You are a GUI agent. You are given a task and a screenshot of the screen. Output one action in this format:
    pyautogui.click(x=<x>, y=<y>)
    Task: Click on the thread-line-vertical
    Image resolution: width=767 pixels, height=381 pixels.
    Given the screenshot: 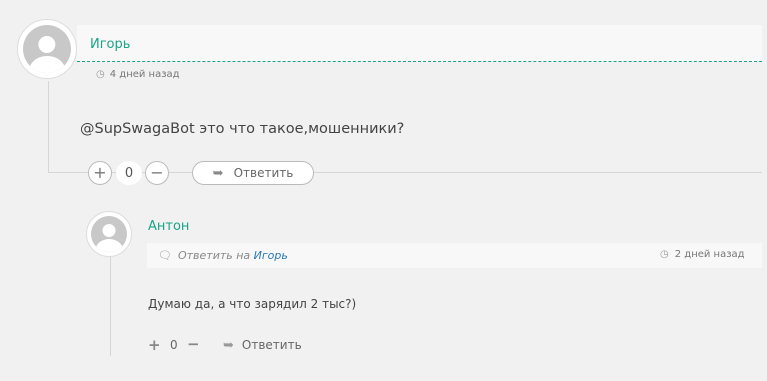 What is the action you would take?
    pyautogui.click(x=48, y=127)
    